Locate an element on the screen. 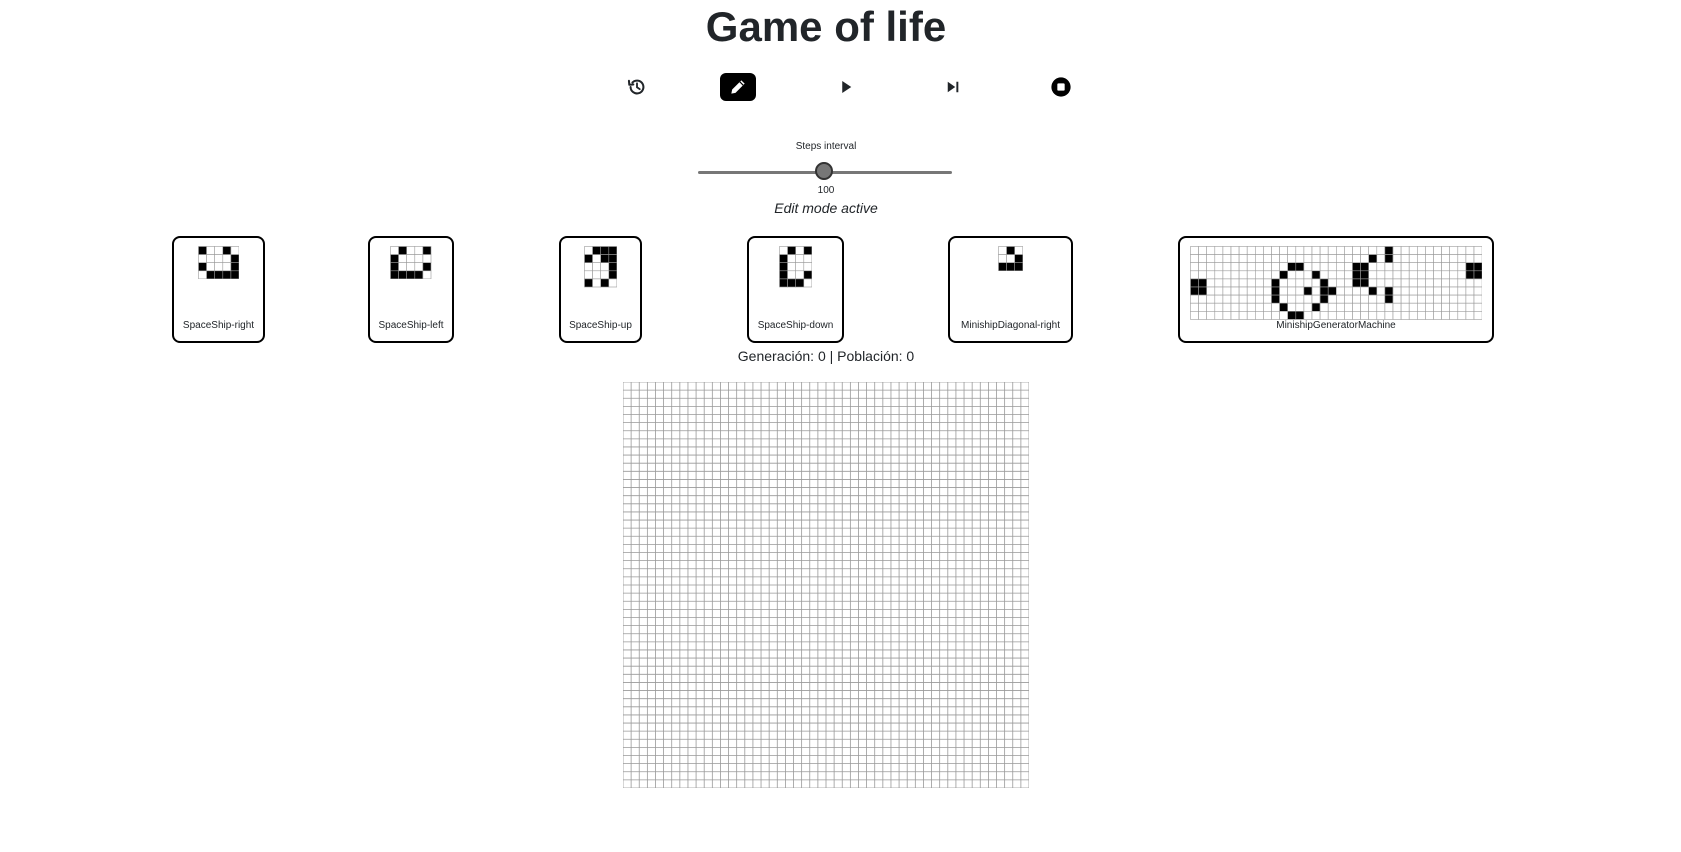 This screenshot has height=852, width=1681. edit-button is located at coordinates (738, 87).